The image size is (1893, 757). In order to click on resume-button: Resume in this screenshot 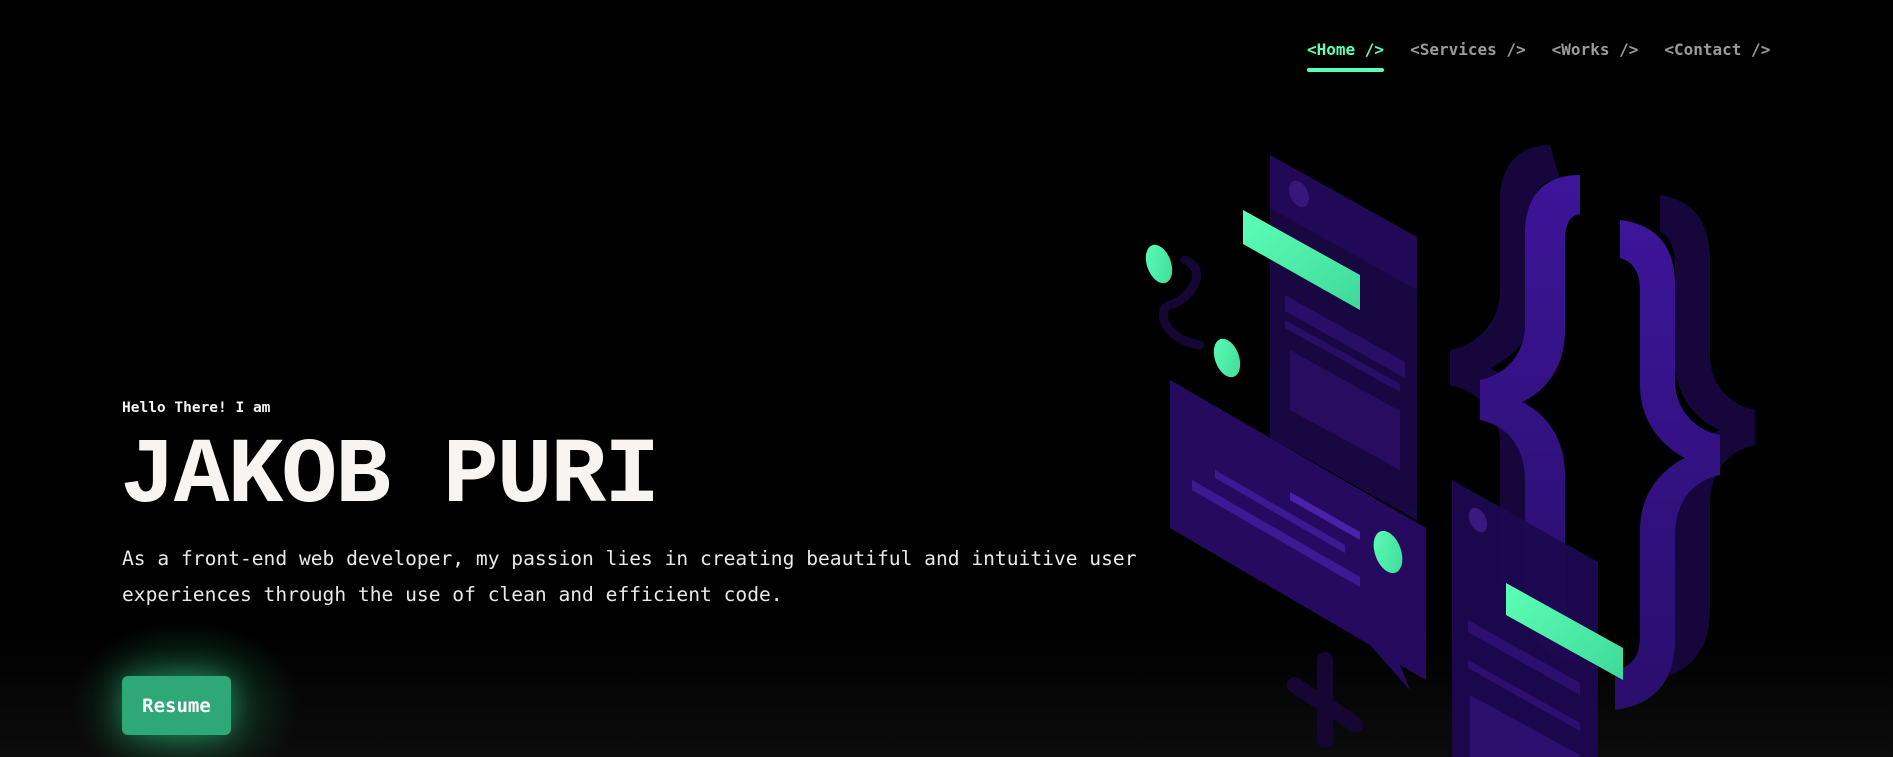, I will do `click(176, 705)`.